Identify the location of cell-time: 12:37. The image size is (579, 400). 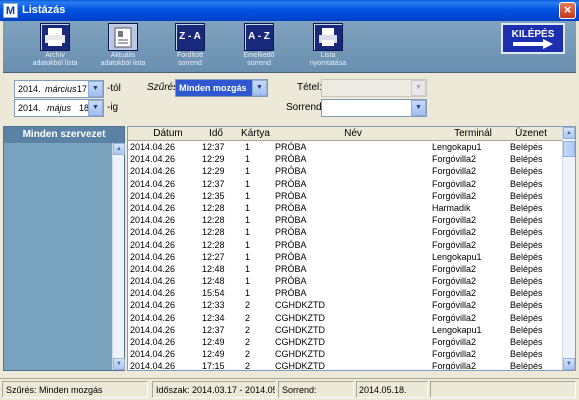
(213, 183).